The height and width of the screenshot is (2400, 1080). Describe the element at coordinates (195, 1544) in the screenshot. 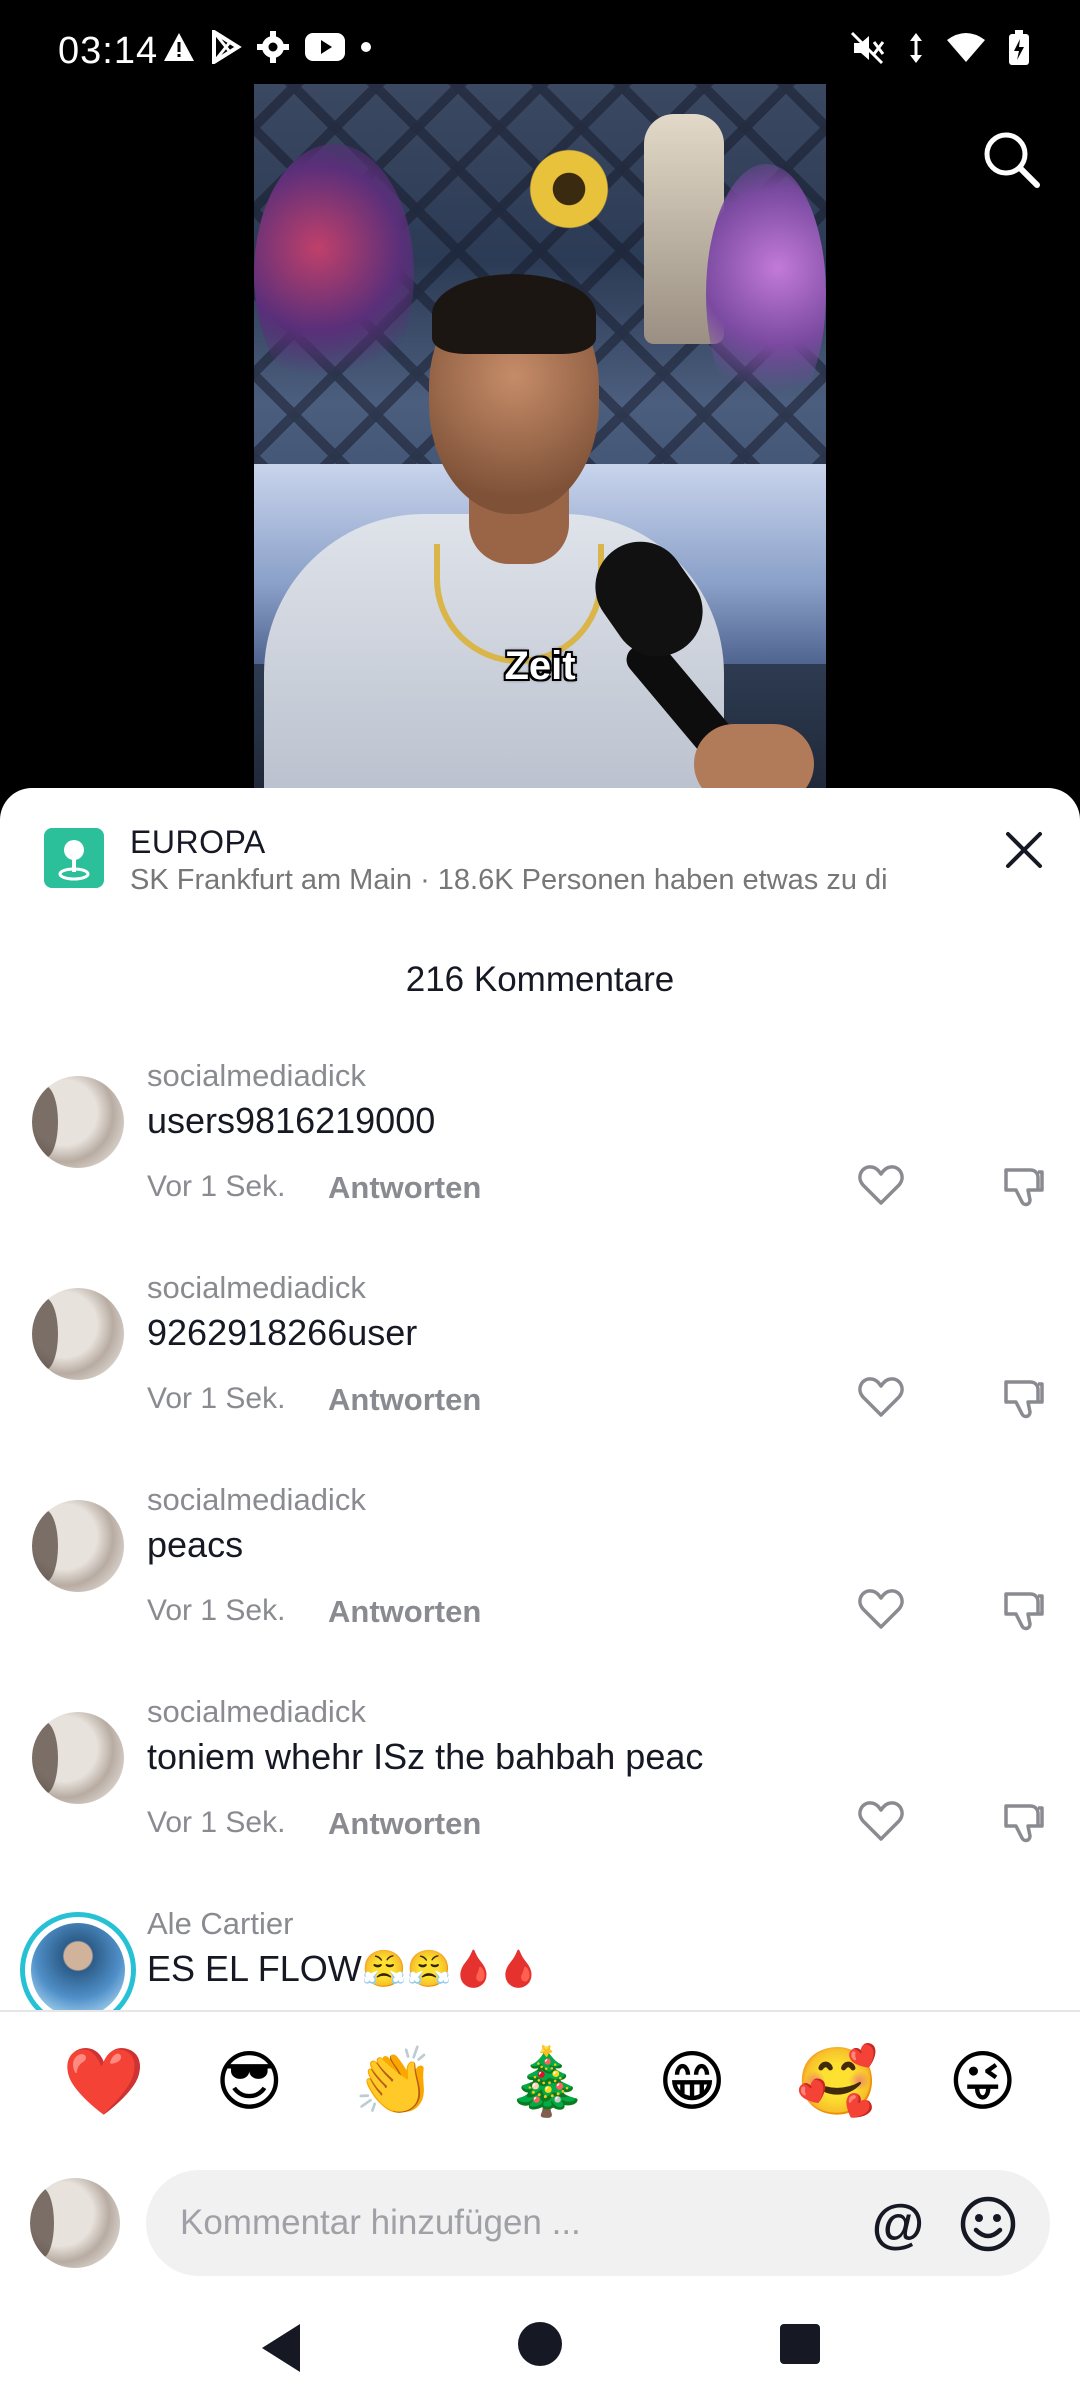

I see `comment-text: peacs` at that location.